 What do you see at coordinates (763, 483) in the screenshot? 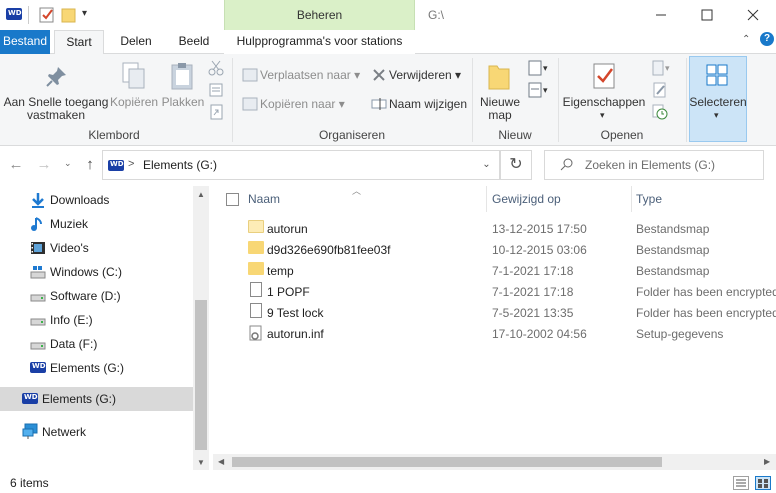
I see `large-icons-view-icon` at bounding box center [763, 483].